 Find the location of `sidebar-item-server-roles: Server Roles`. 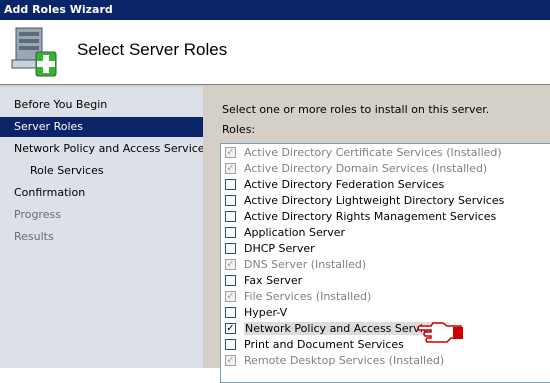

sidebar-item-server-roles: Server Roles is located at coordinates (101, 127).